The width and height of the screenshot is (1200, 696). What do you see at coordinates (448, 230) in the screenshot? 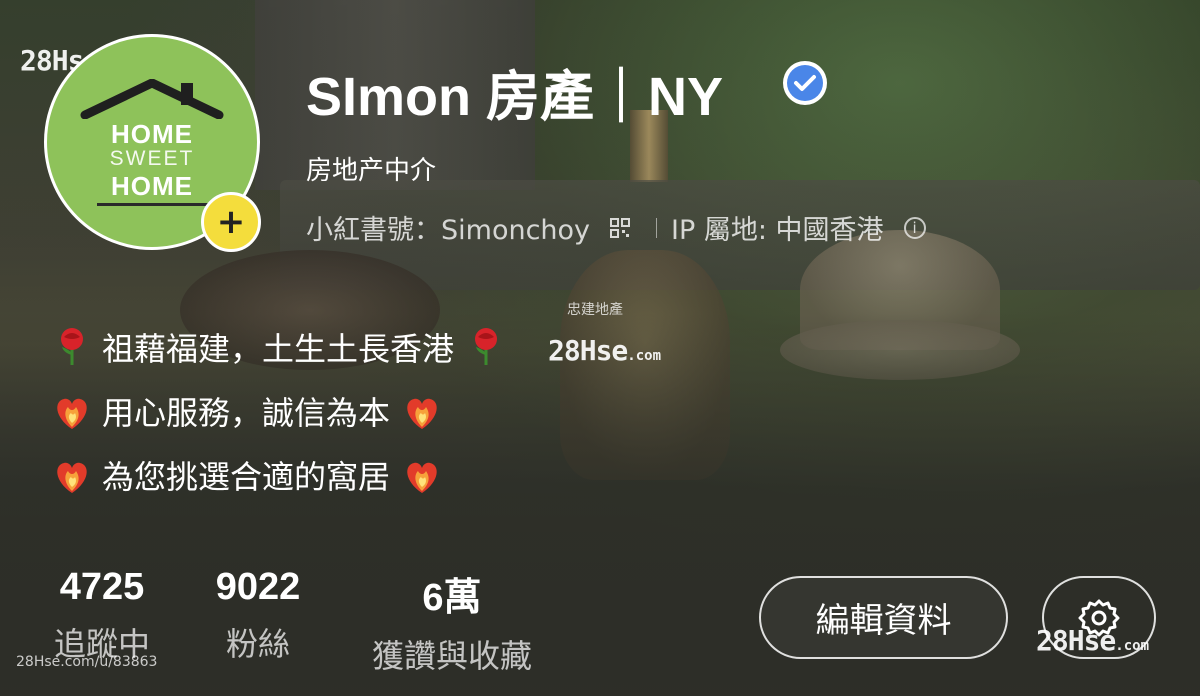
I see `profile-id: 小紅書號：Simonchoy` at bounding box center [448, 230].